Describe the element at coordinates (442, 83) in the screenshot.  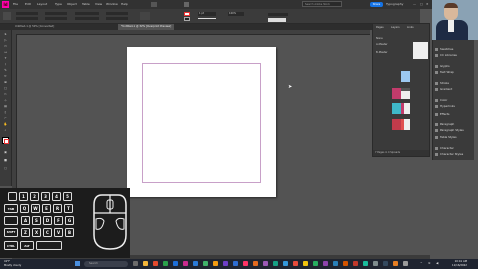
I see `dock-stroke: Stroke` at that location.